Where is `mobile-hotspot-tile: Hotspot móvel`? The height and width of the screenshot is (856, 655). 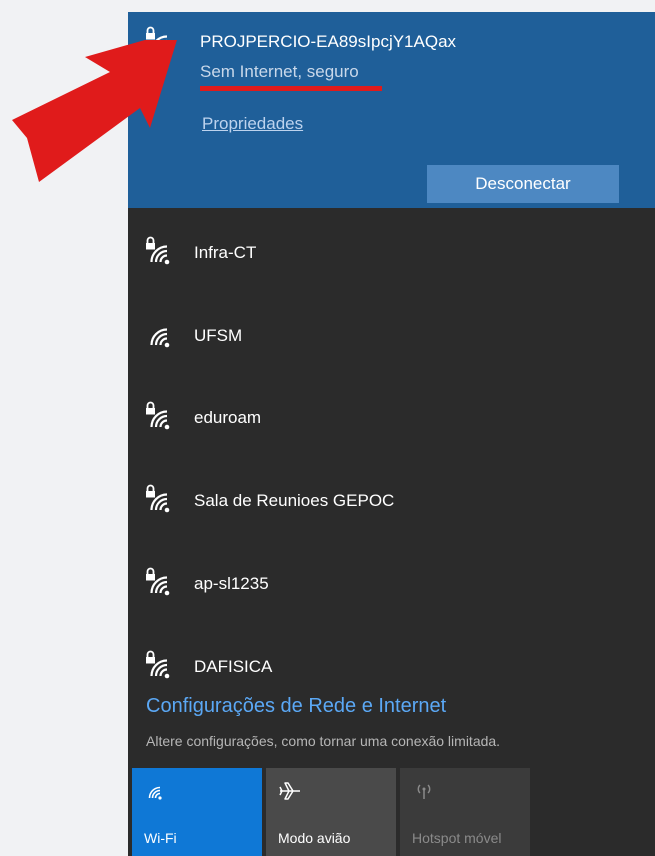 mobile-hotspot-tile: Hotspot móvel is located at coordinates (465, 812).